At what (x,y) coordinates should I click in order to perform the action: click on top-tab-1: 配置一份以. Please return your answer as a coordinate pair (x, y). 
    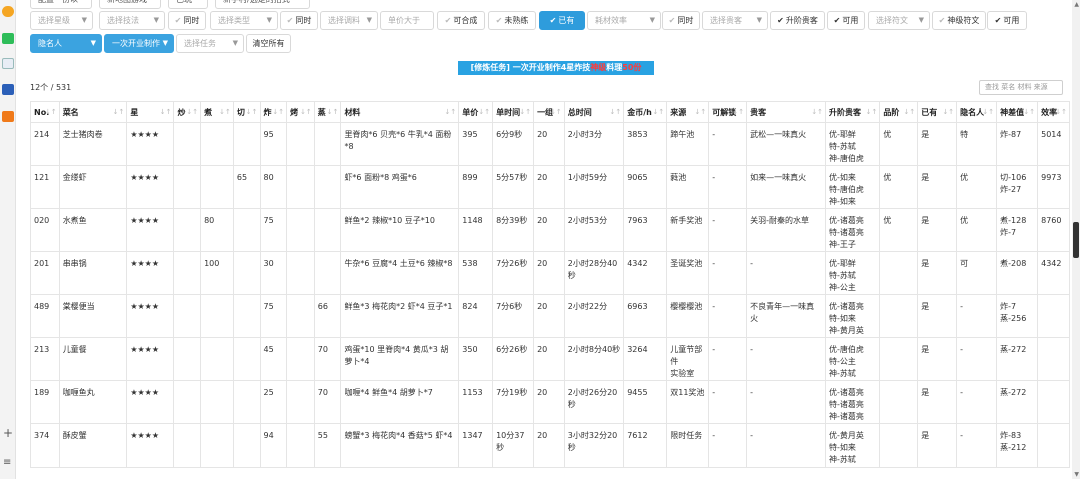
    Looking at the image, I should click on (61, 4).